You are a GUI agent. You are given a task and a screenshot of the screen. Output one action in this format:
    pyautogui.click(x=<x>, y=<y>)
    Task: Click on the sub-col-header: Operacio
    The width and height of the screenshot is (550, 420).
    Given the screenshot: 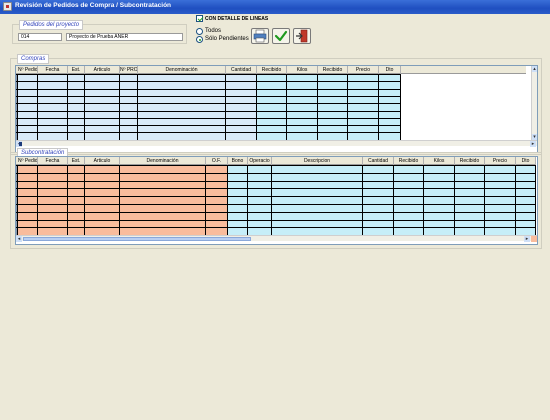 What is the action you would take?
    pyautogui.click(x=260, y=161)
    